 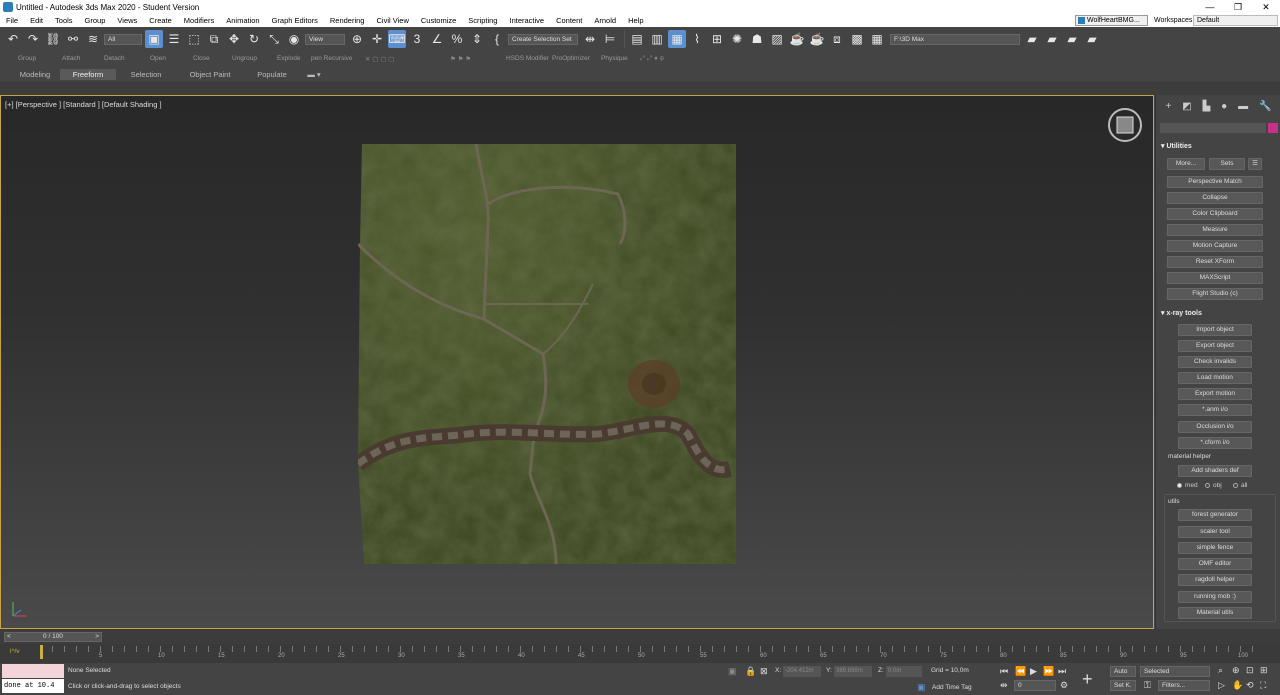 I want to click on menu-help: Help, so click(x=635, y=20).